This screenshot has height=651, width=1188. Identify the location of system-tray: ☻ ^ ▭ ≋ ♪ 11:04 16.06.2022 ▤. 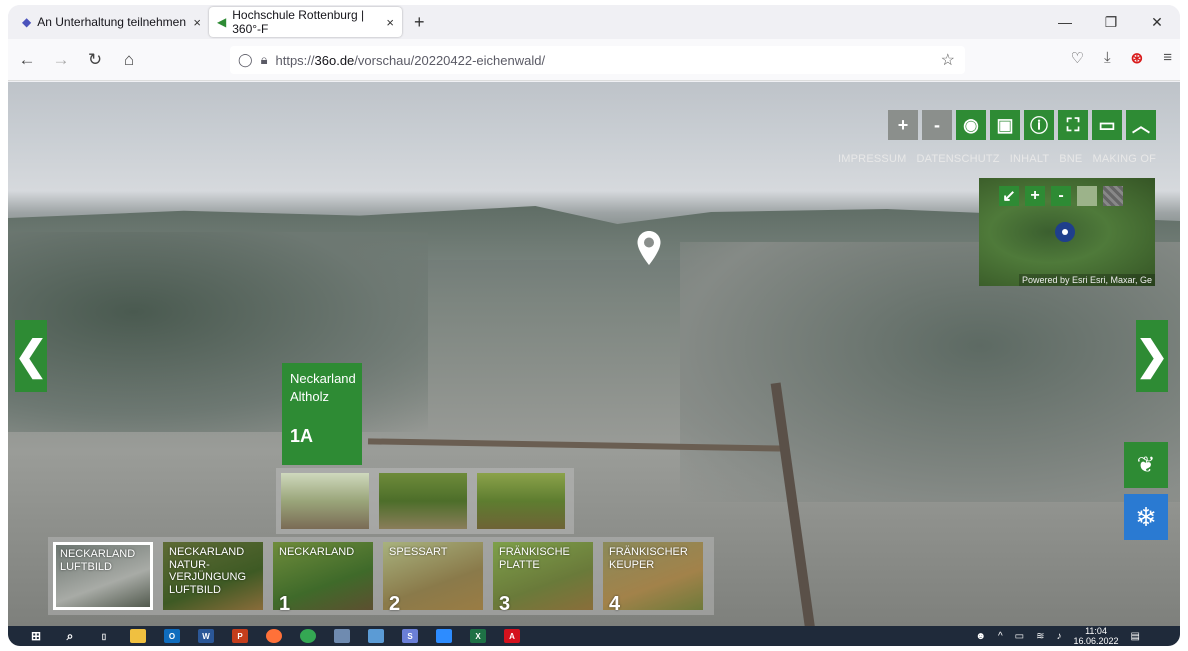
(1057, 636).